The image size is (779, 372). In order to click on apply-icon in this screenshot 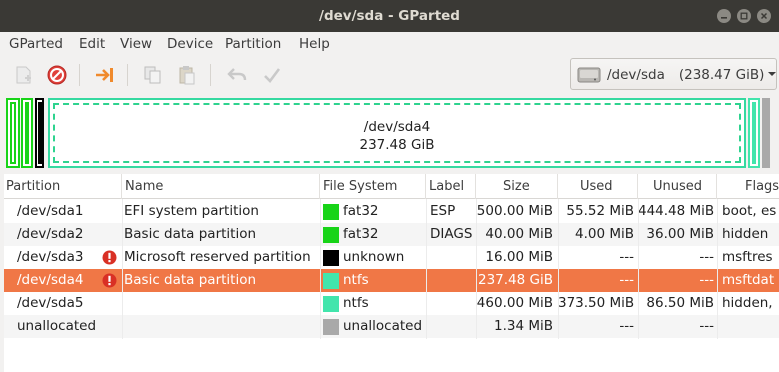, I will do `click(272, 75)`.